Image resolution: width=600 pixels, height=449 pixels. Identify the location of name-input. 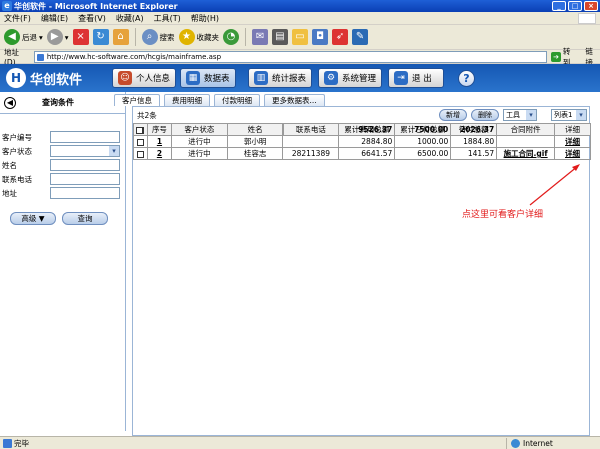
(85, 165).